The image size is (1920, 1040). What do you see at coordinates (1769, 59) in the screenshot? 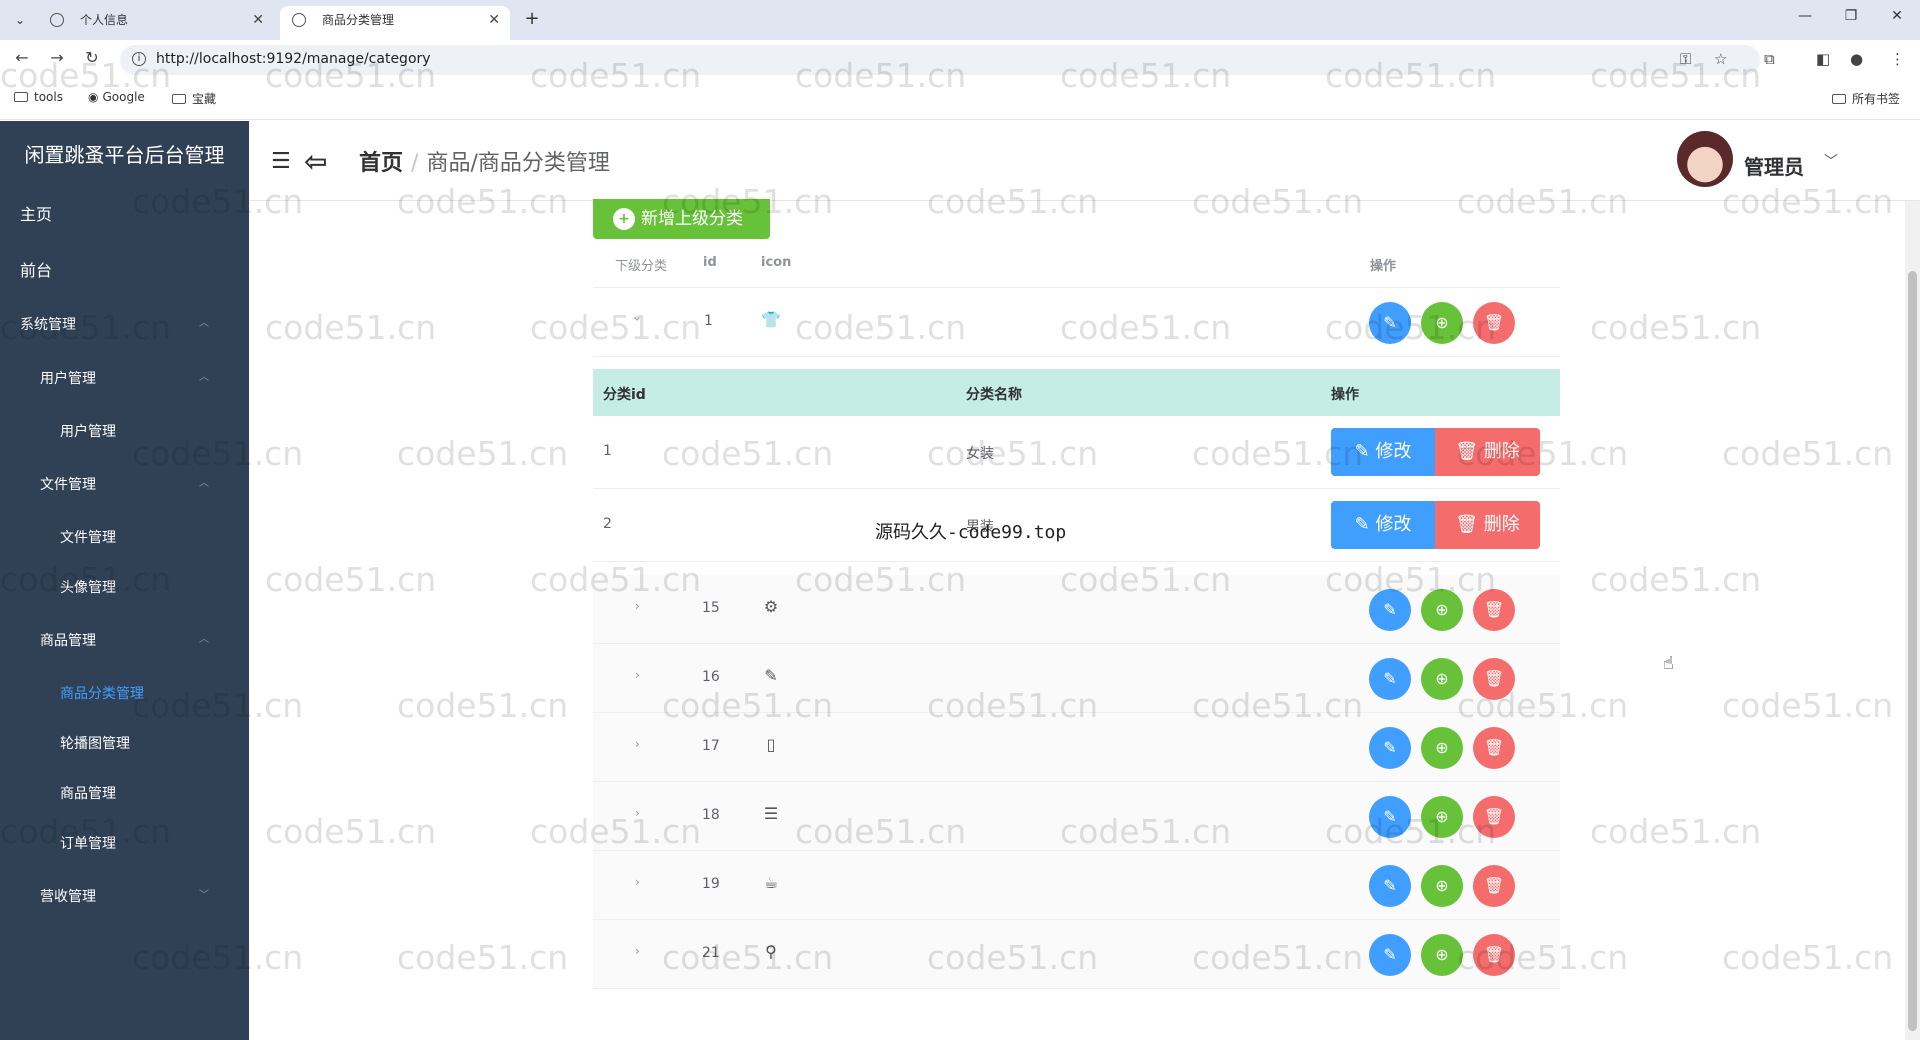
I see `extensions-icon: ⧉` at bounding box center [1769, 59].